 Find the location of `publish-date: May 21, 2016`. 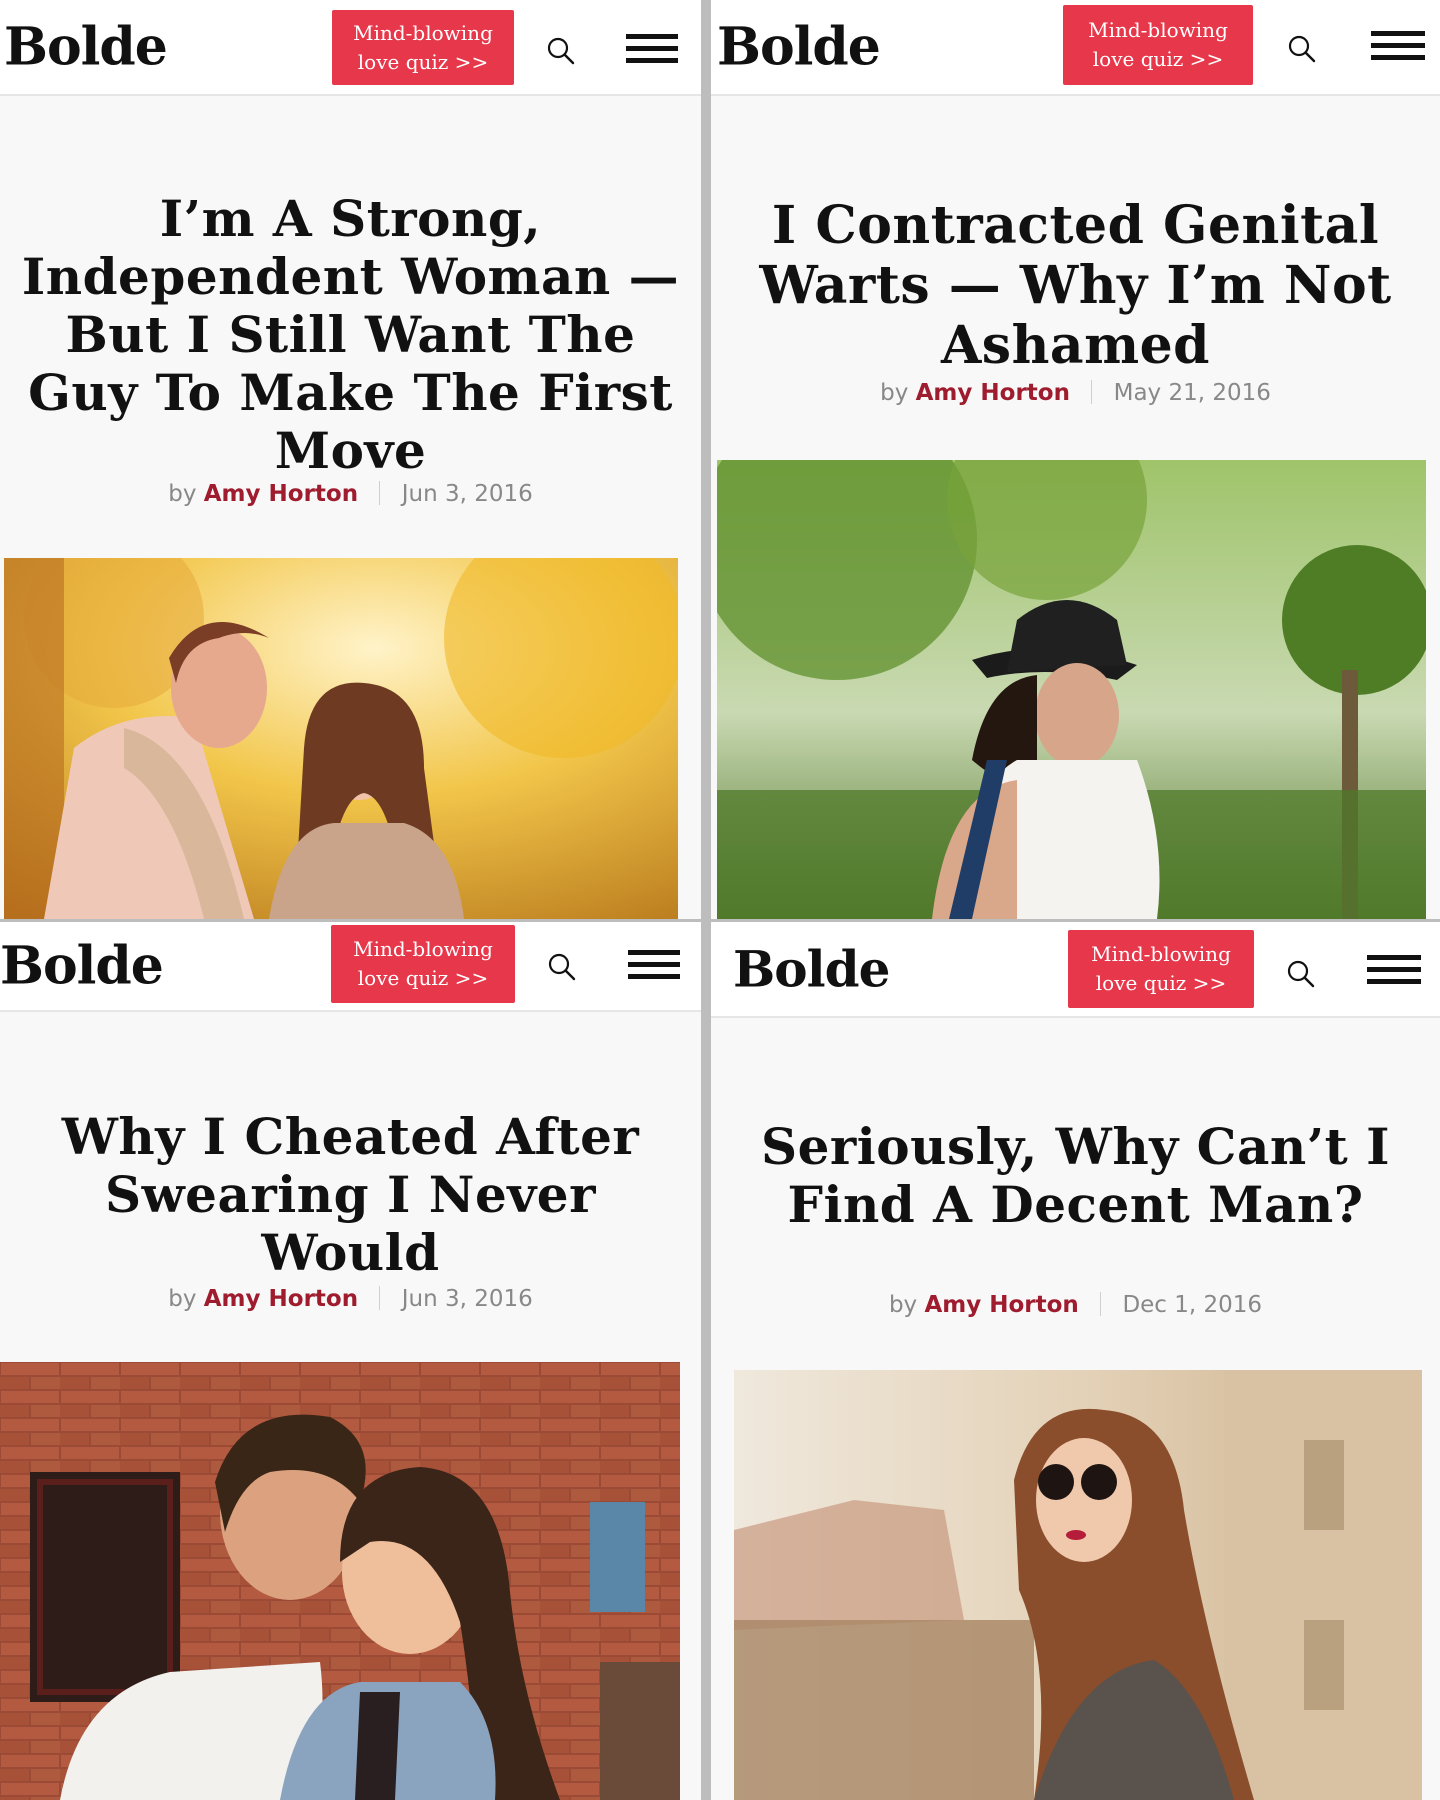

publish-date: May 21, 2016 is located at coordinates (1192, 393).